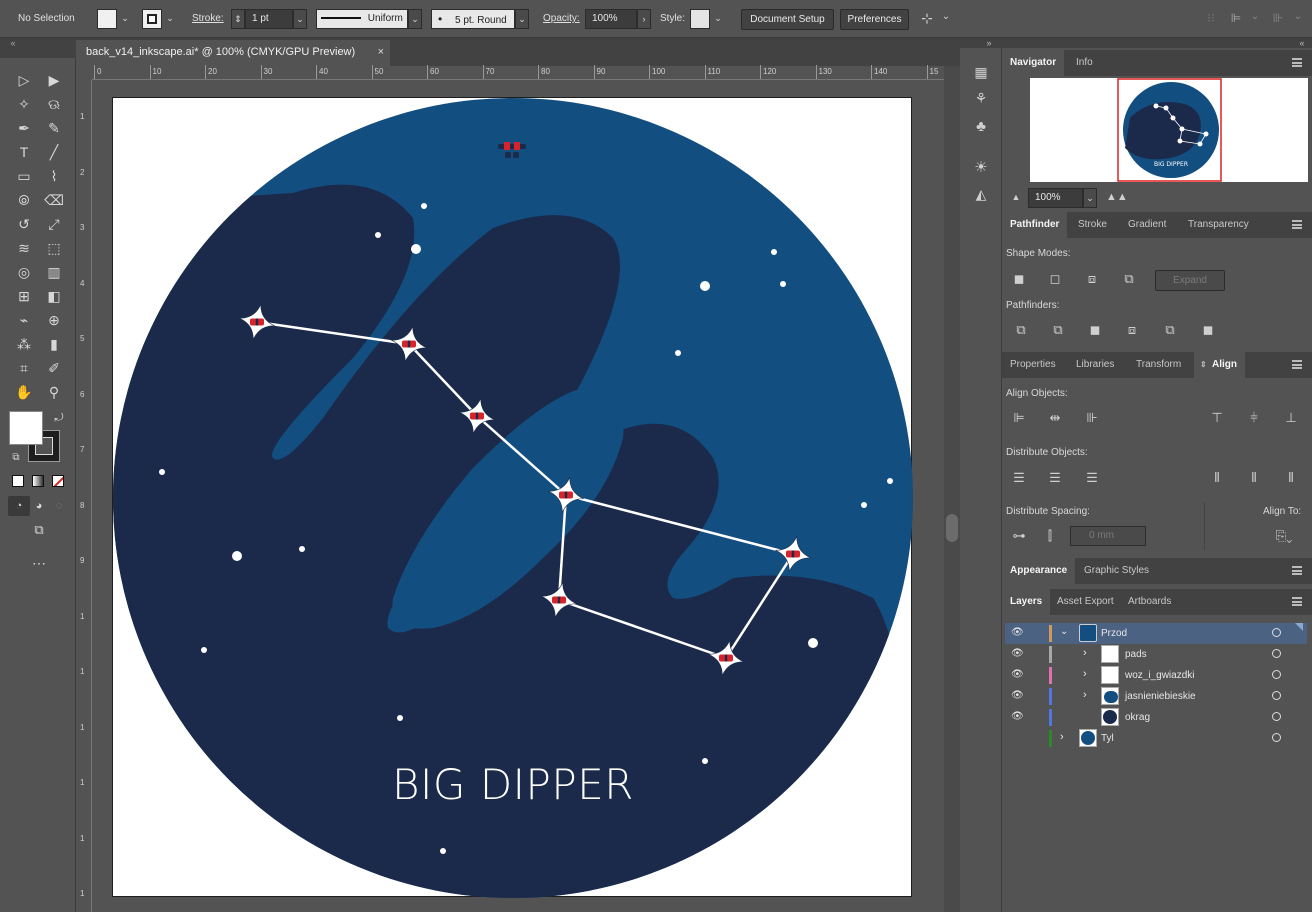 The height and width of the screenshot is (912, 1312). I want to click on blend-tool-icon: ⊕, so click(54, 320).